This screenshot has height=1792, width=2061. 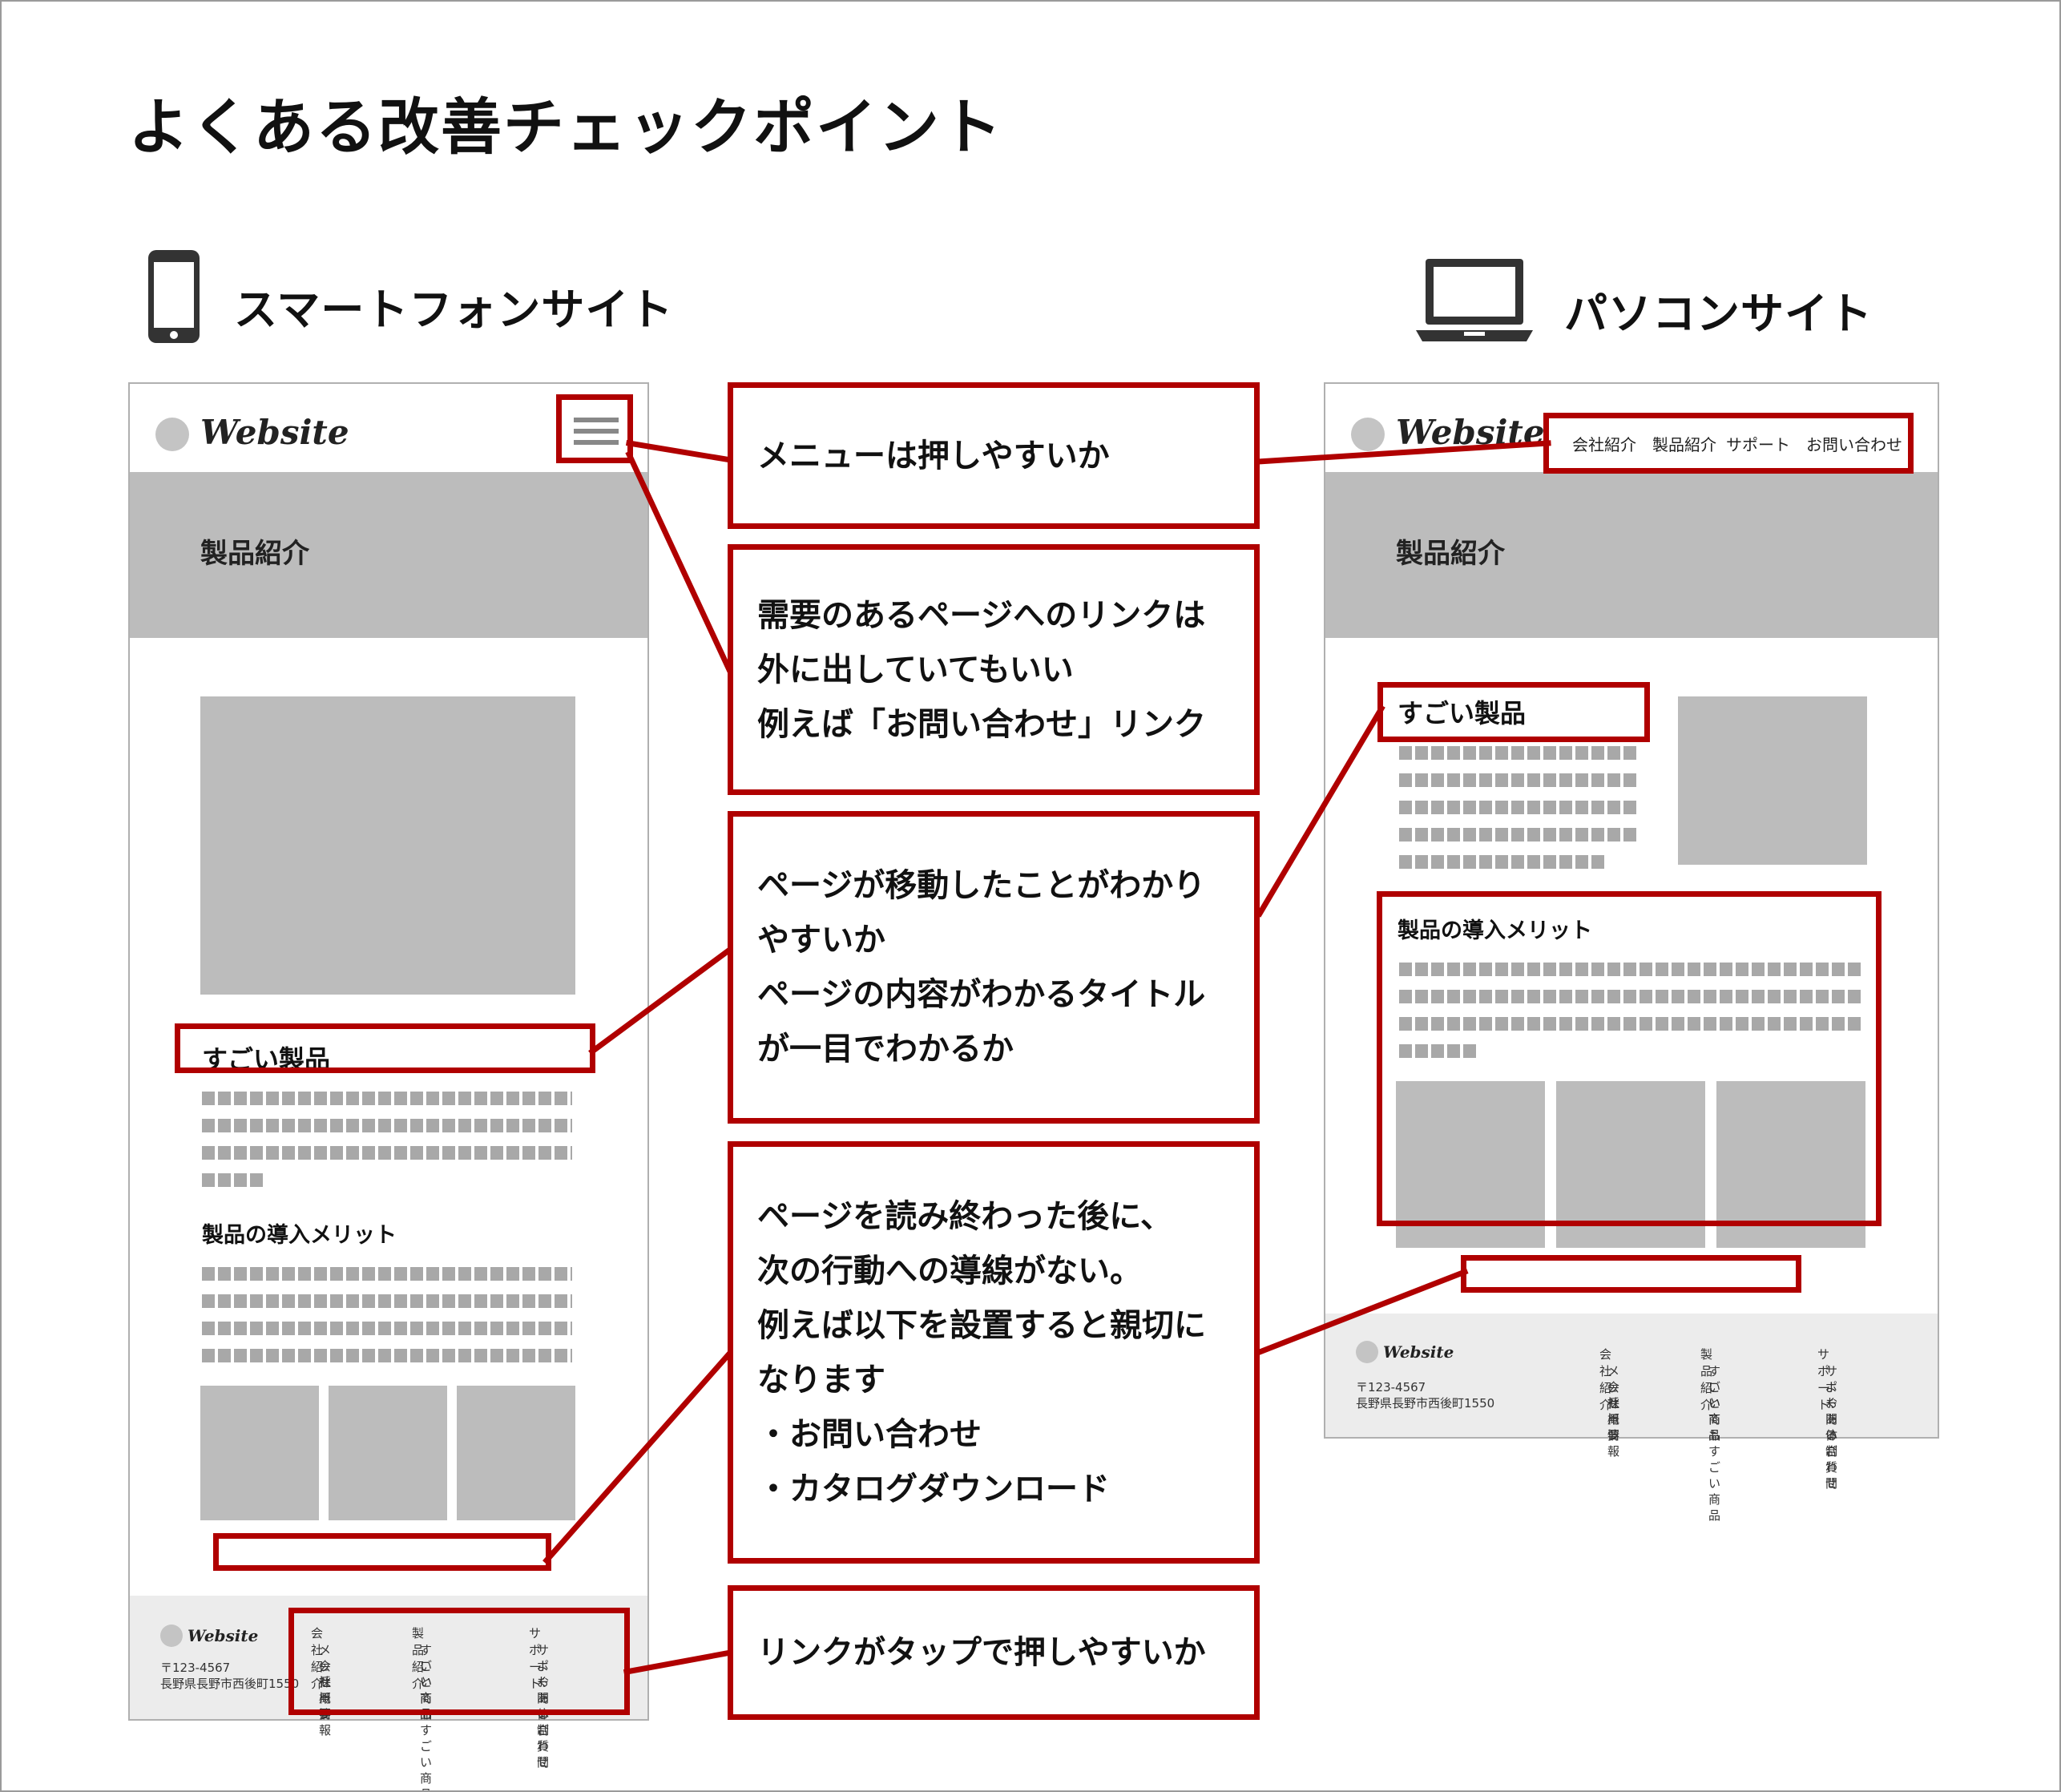 I want to click on callout-line: ・カタログダウンロード, so click(x=933, y=1488).